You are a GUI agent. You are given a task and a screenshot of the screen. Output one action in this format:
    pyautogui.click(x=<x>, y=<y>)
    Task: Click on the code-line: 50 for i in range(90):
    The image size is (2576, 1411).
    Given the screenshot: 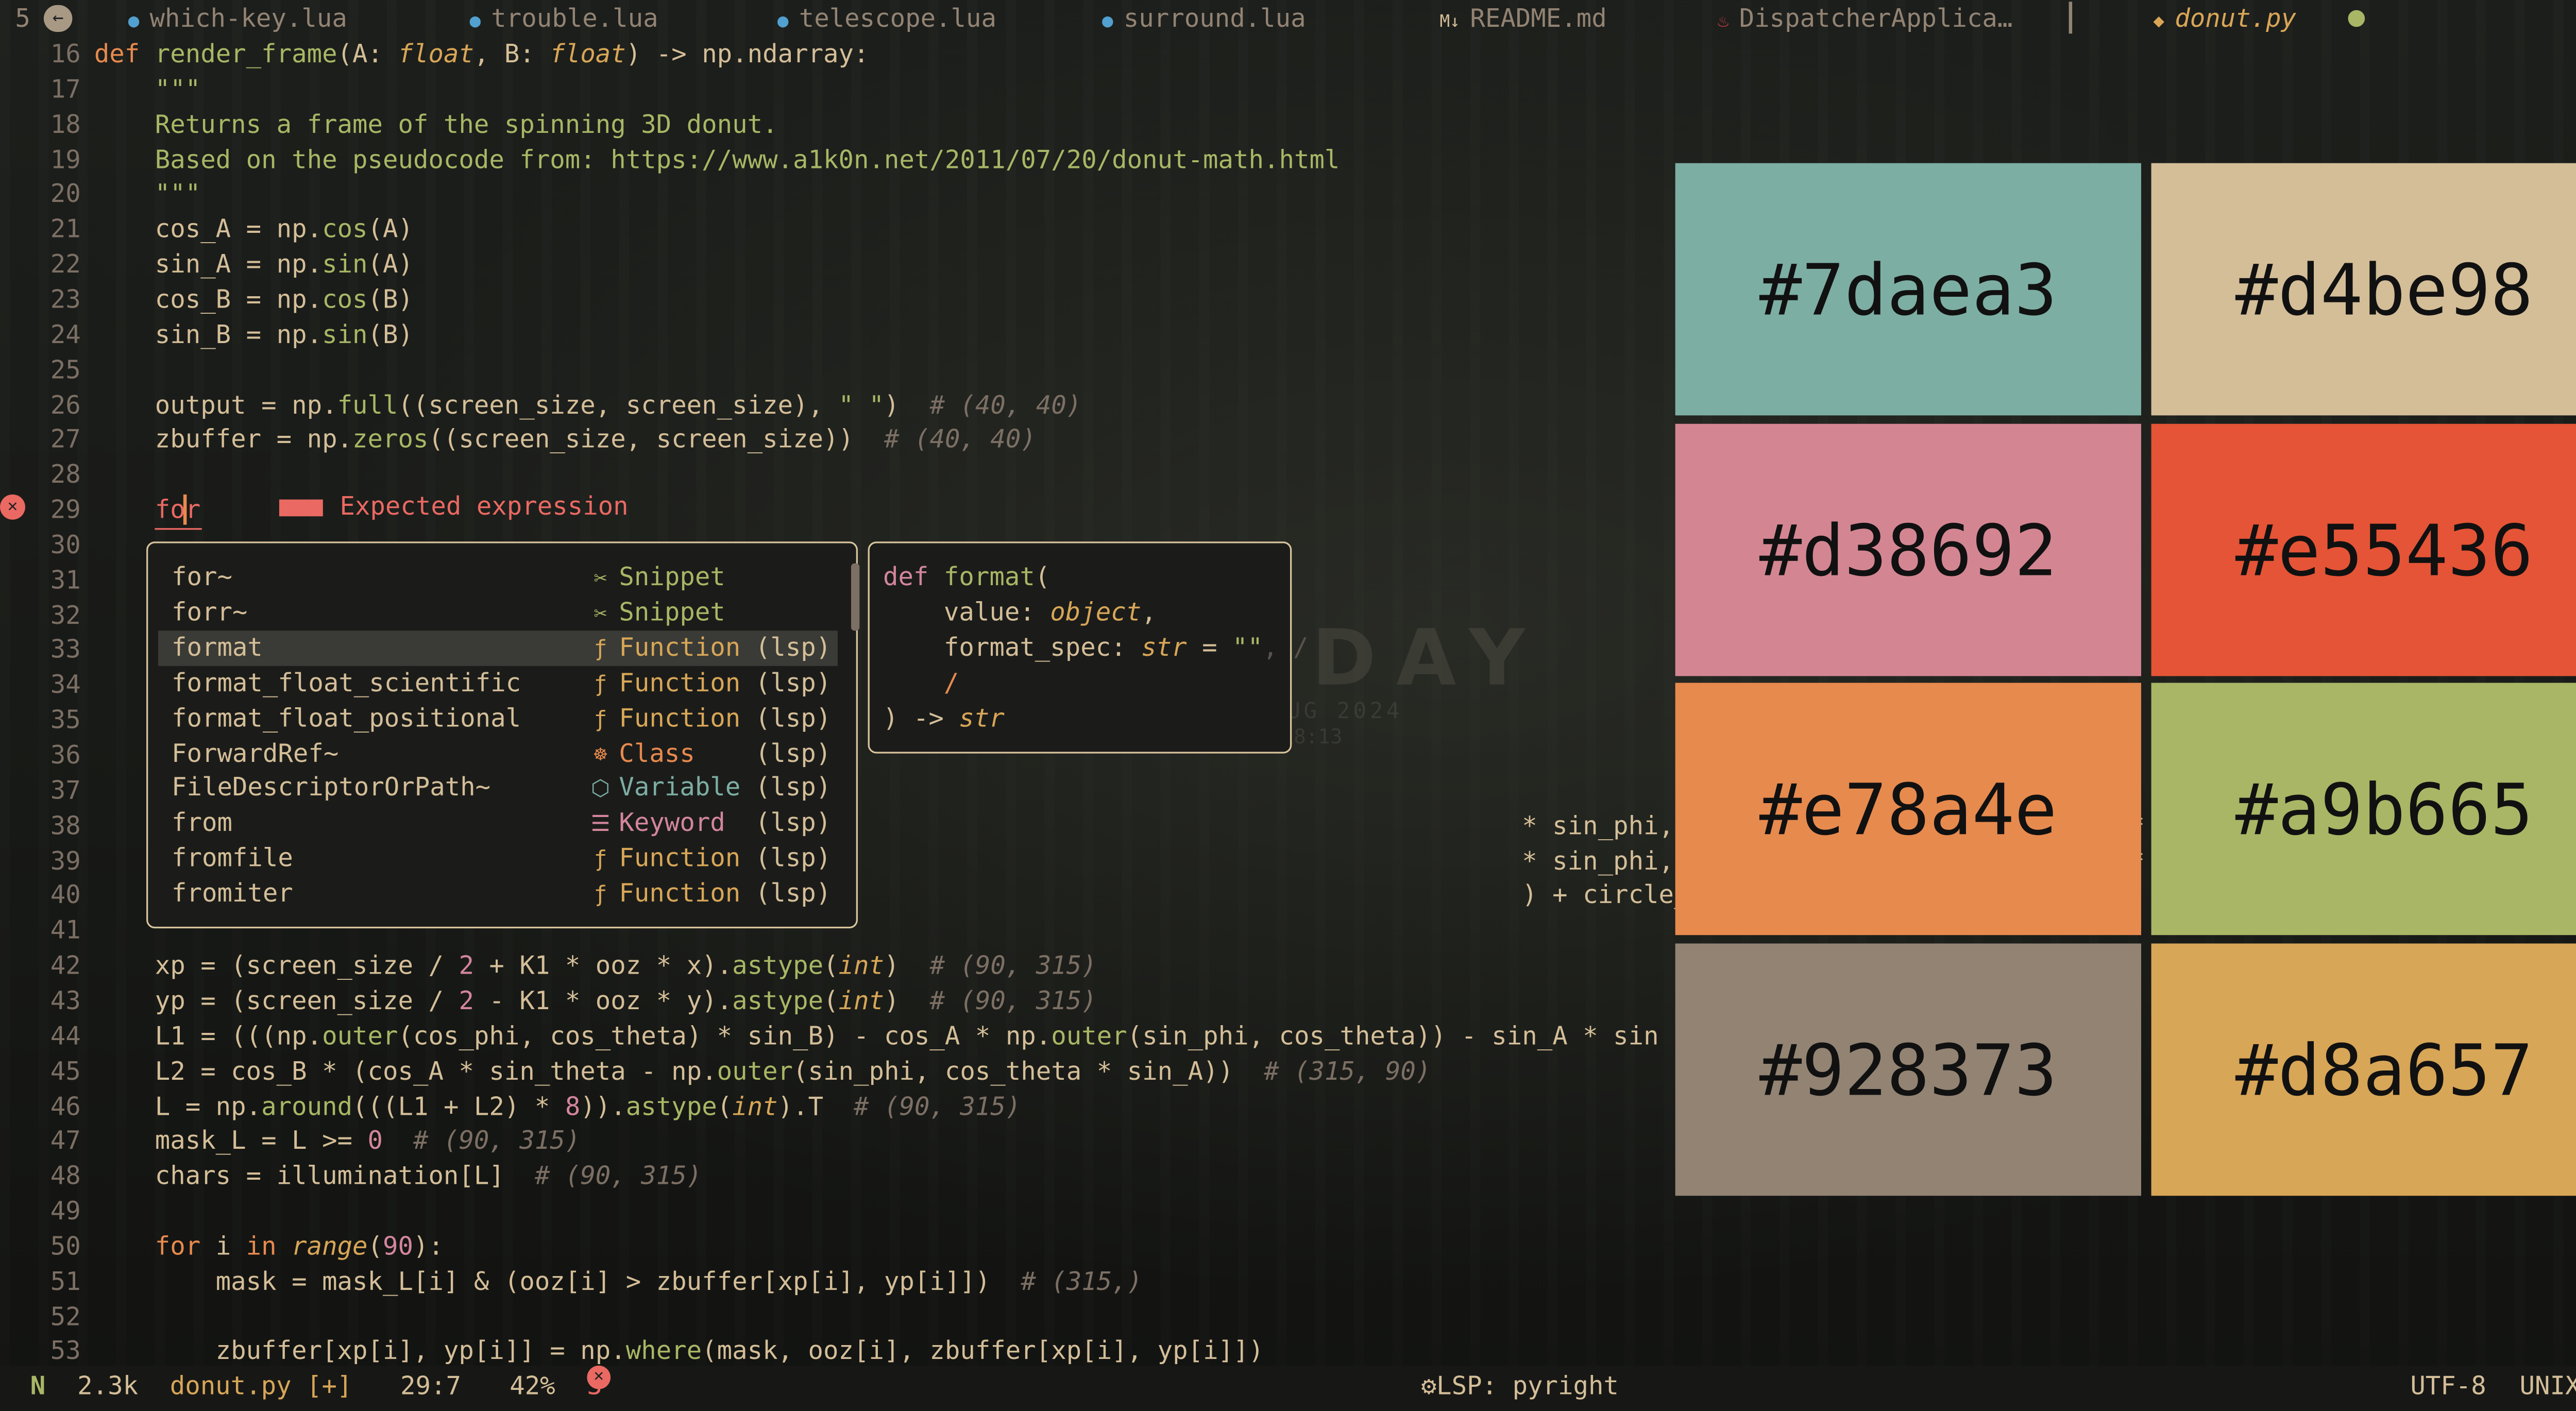 What is the action you would take?
    pyautogui.click(x=1288, y=1247)
    